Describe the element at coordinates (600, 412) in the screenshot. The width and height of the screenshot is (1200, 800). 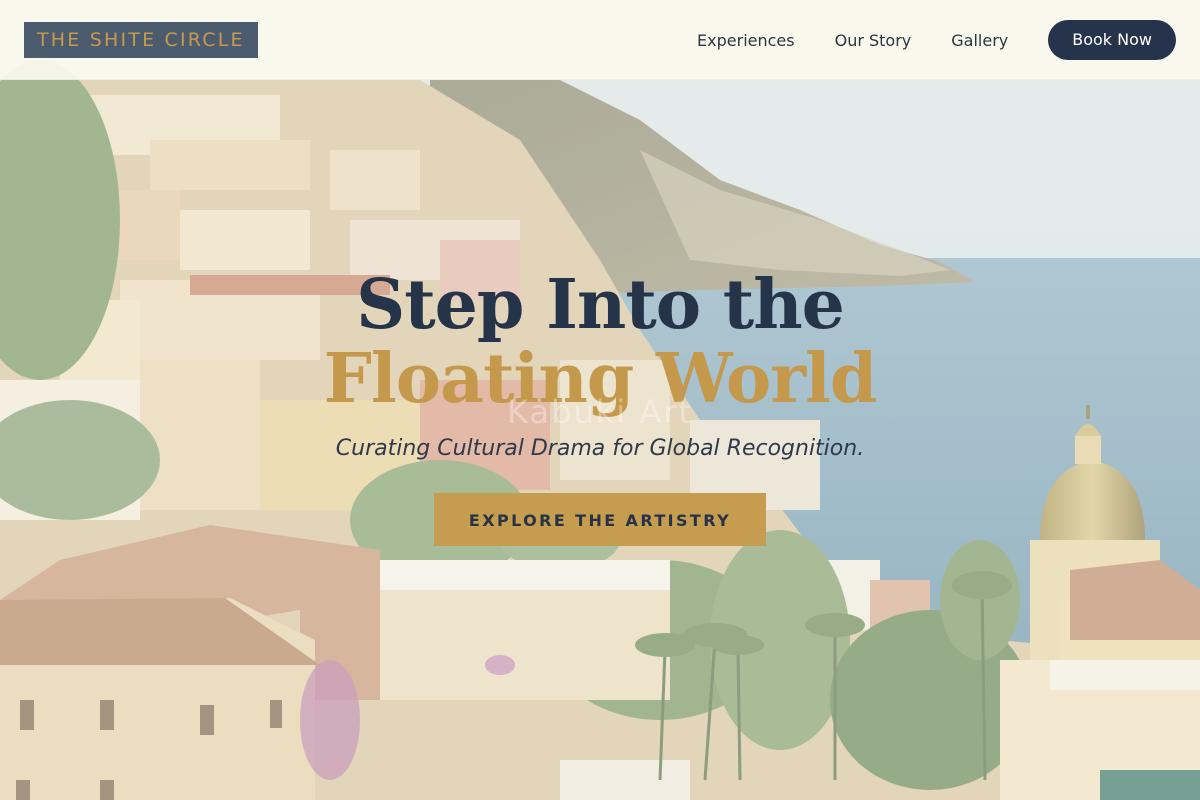
I see `hero-ghost-text: Kabuki Art` at that location.